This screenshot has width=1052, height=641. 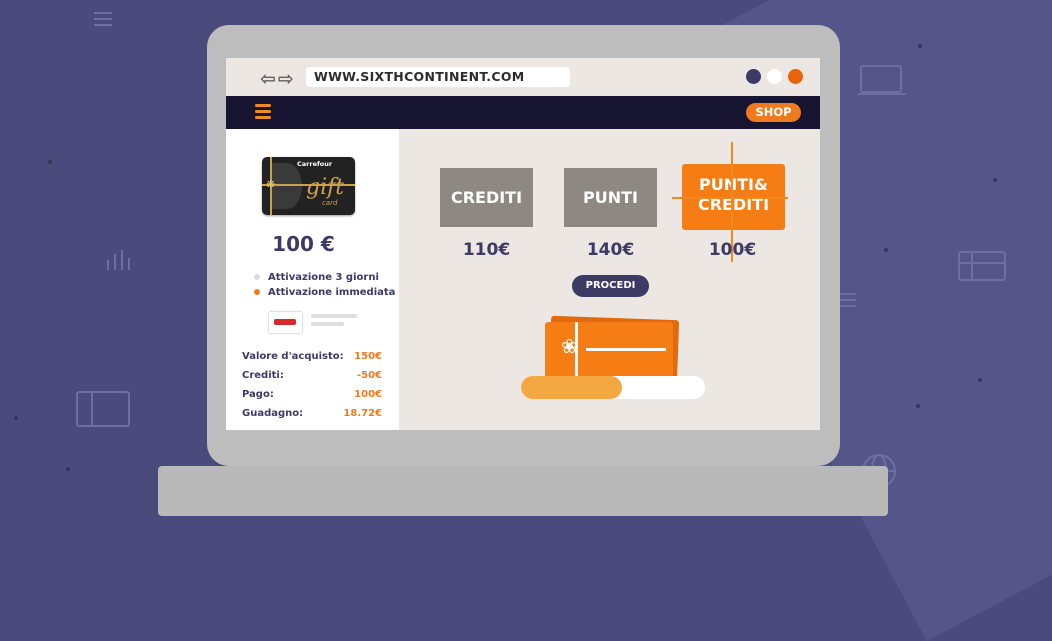 What do you see at coordinates (293, 356) in the screenshot?
I see `summary-label: Valore d'acquisto:` at bounding box center [293, 356].